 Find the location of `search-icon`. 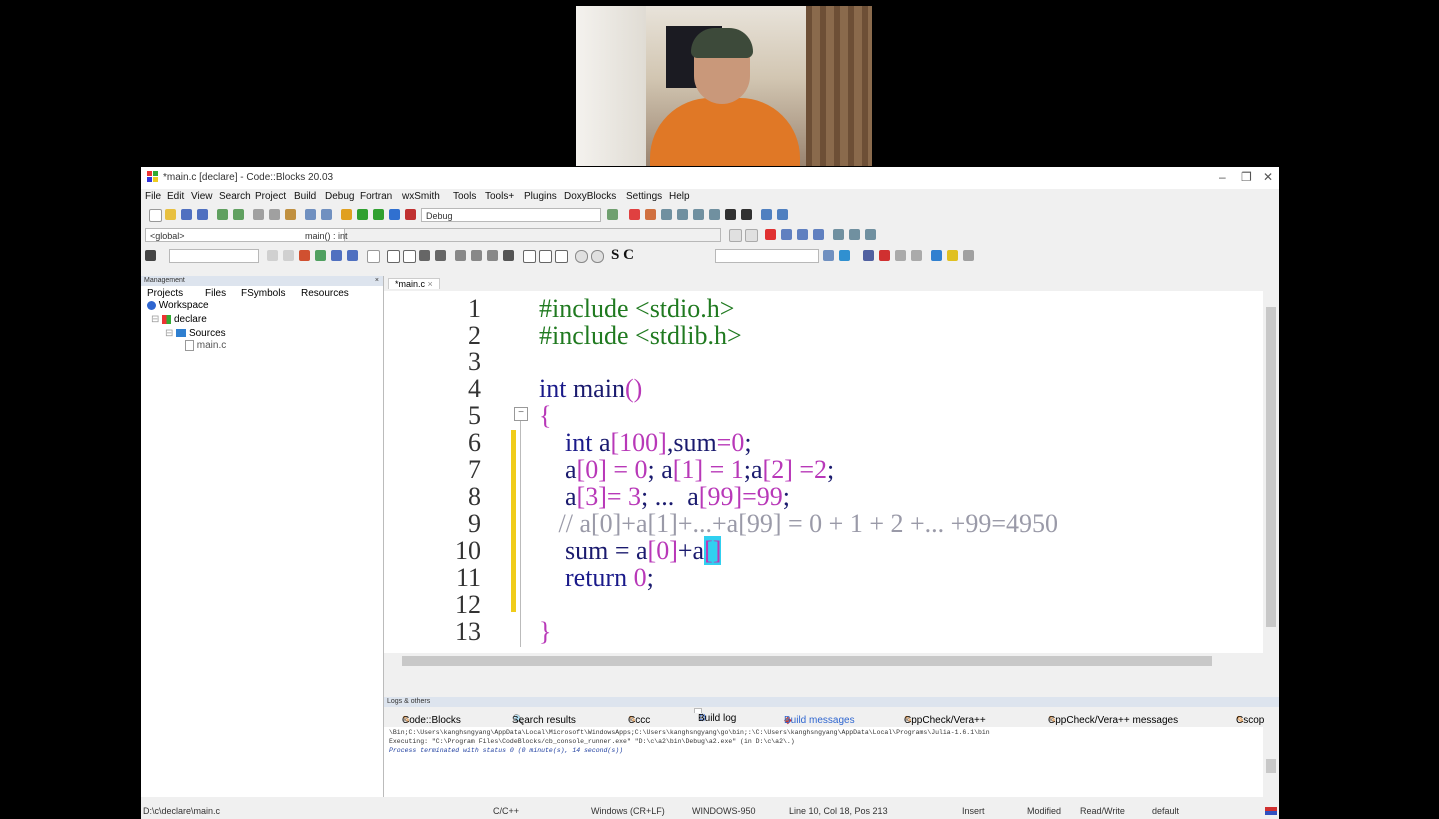

search-icon is located at coordinates (828, 255).